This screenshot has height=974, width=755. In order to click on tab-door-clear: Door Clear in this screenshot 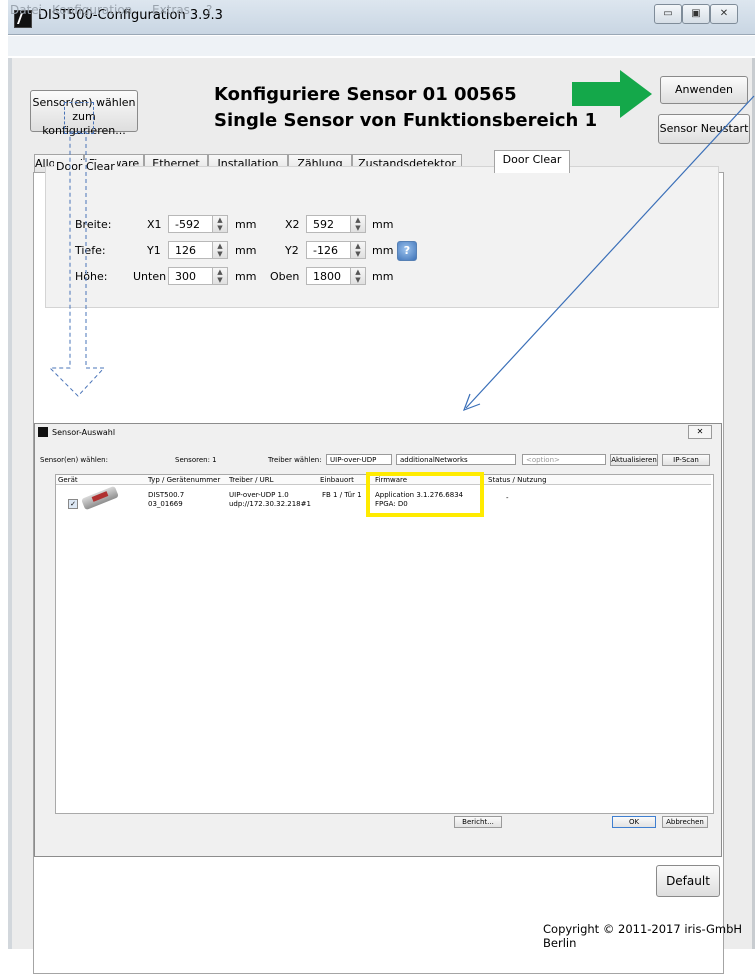, I will do `click(532, 161)`.